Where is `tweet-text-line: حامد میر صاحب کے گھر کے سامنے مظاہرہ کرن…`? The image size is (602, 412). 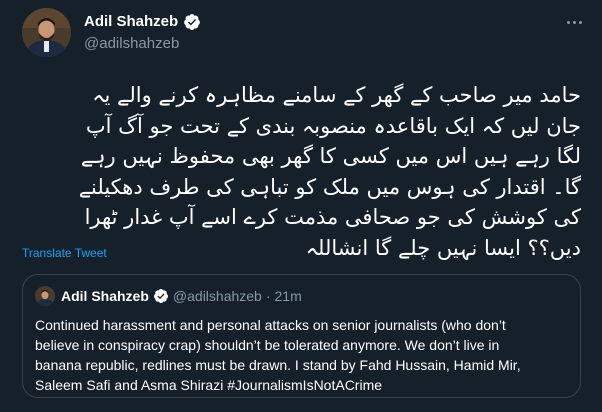 tweet-text-line: حامد میر صاحب کے گھر کے سامنے مظاہرہ کرن… is located at coordinates (336, 95).